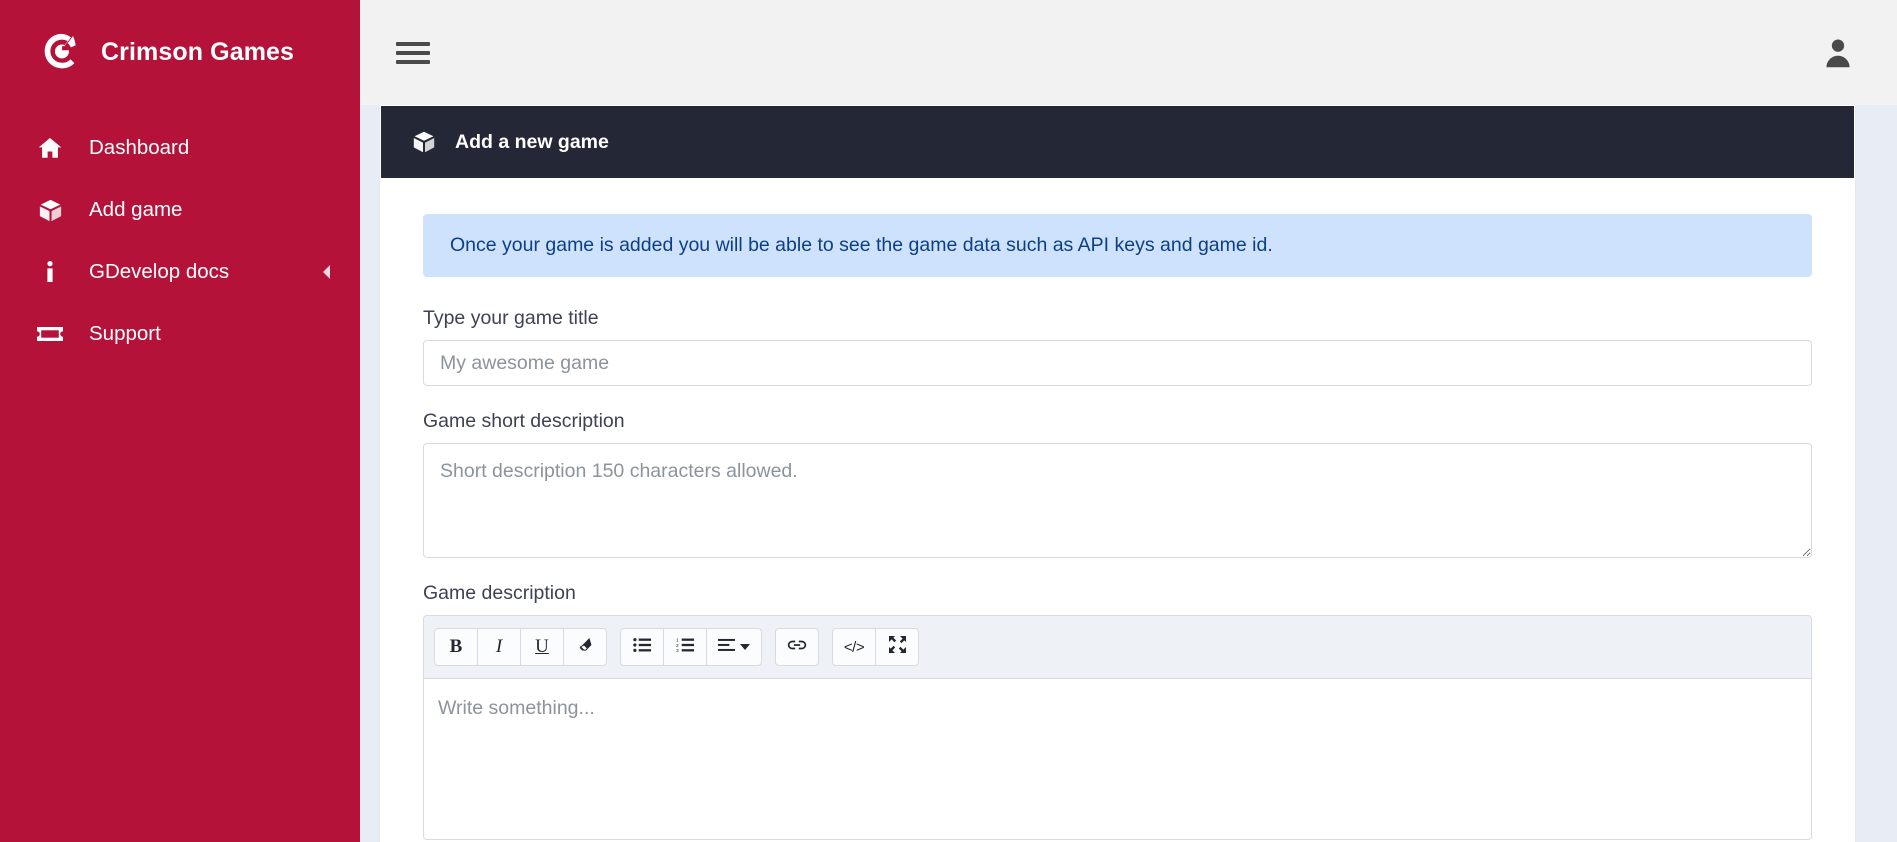  I want to click on brand: Crimson Games, so click(180, 52).